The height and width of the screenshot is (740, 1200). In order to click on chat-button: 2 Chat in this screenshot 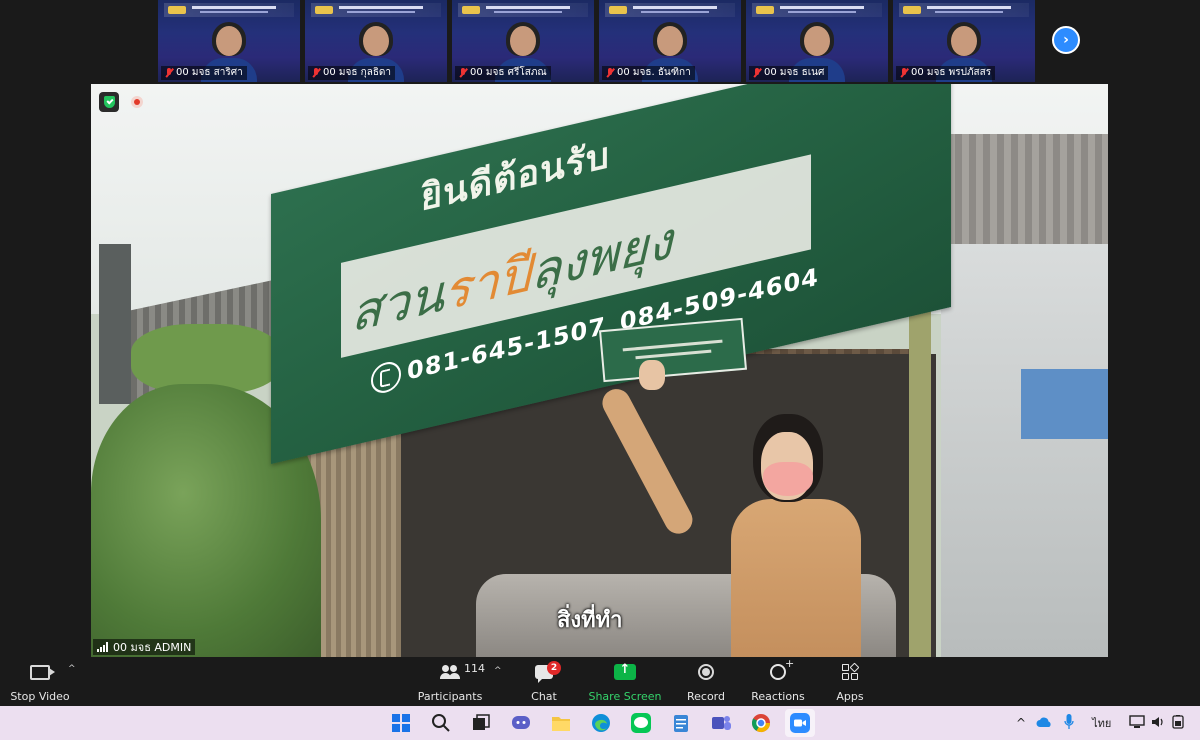, I will do `click(544, 681)`.